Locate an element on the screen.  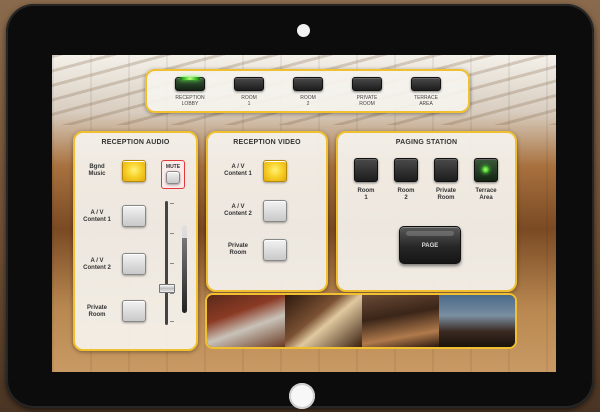
paging-zone-room-2-button is located at coordinates (406, 170).